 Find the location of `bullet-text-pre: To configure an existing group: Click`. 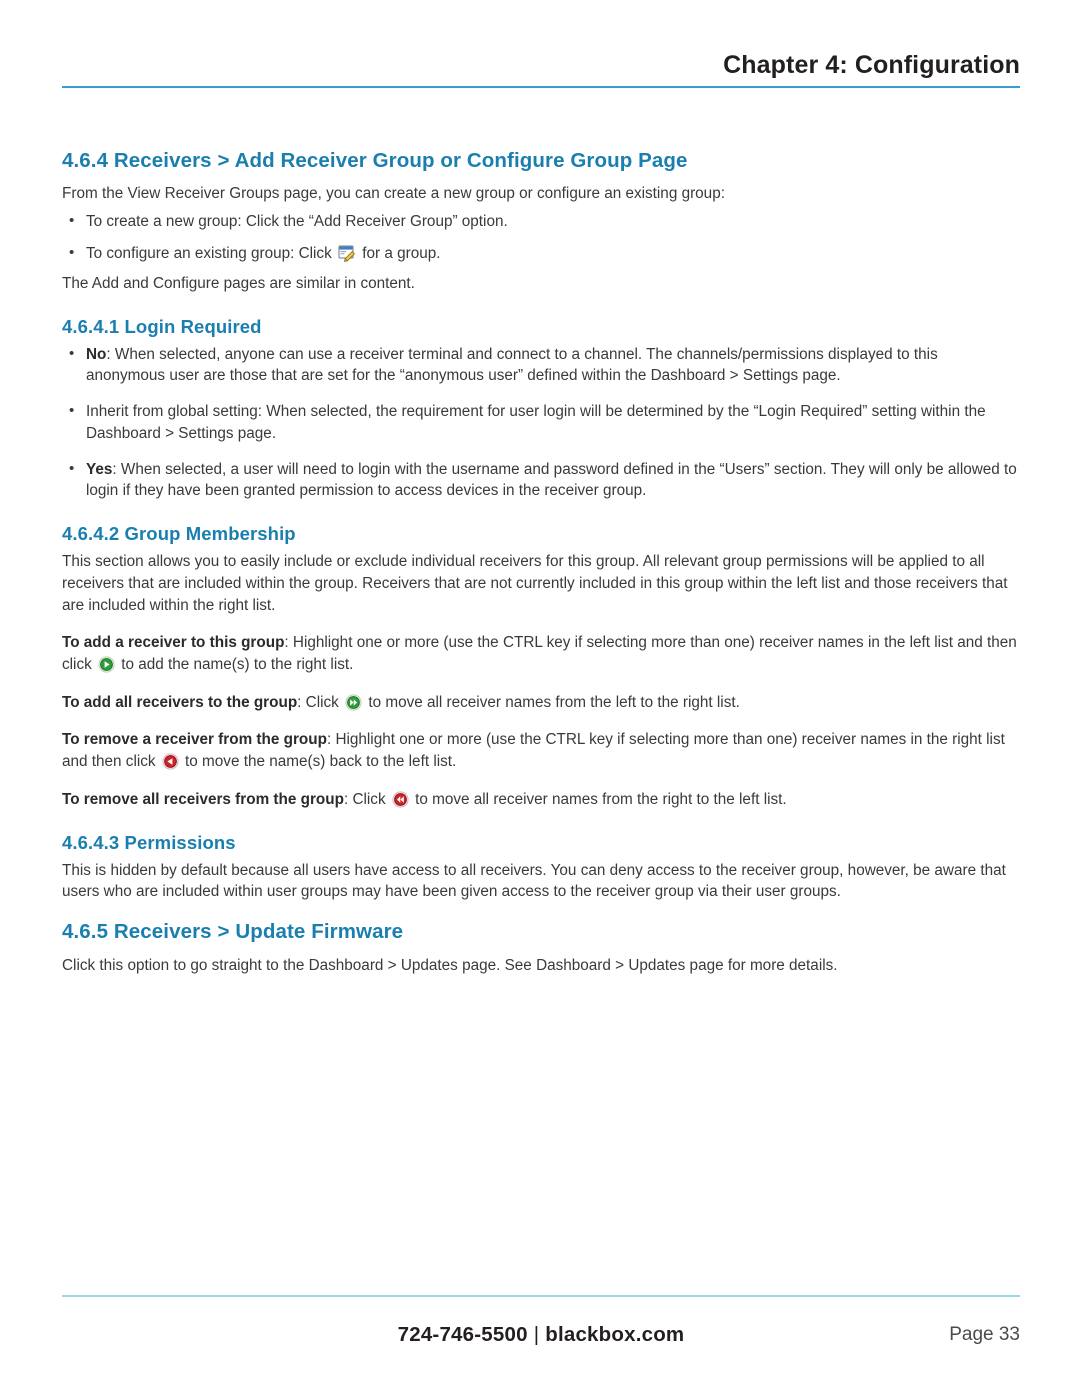

bullet-text-pre: To configure an existing group: Click is located at coordinates (209, 254).